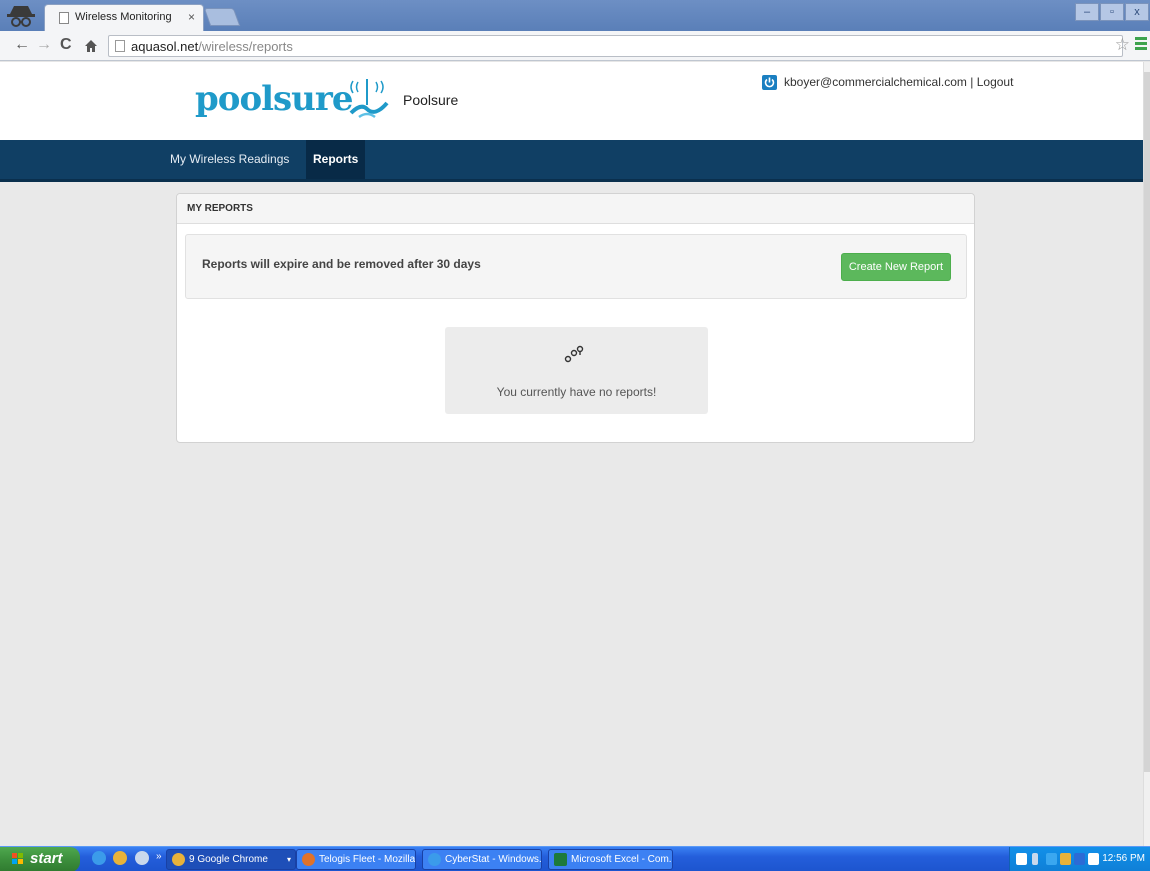  I want to click on brand-name: Poolsure, so click(431, 100).